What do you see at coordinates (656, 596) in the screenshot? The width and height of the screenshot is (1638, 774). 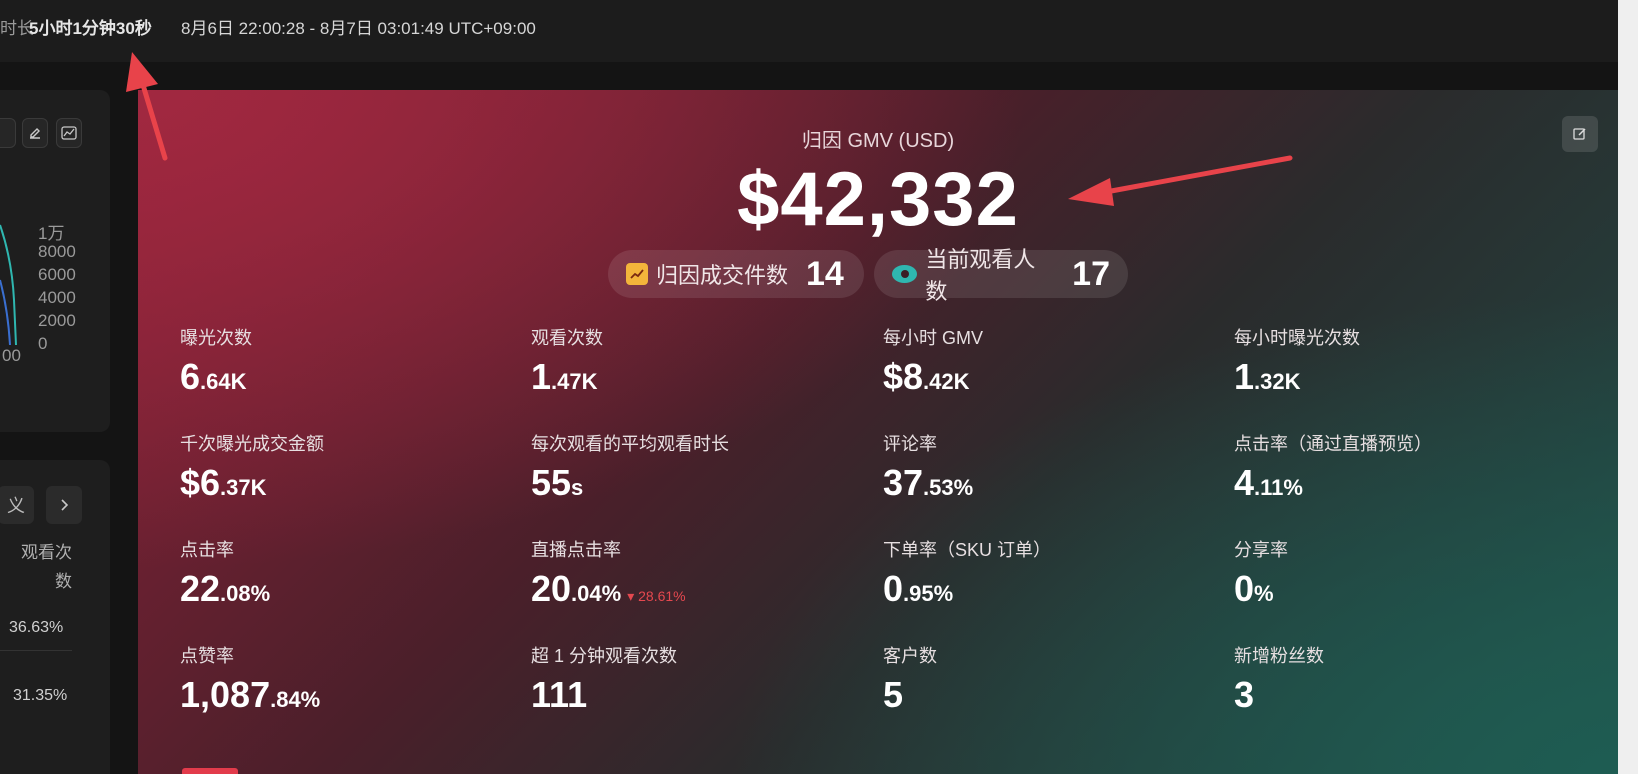 I see `delta-down-badge: ▾ 28.61%` at bounding box center [656, 596].